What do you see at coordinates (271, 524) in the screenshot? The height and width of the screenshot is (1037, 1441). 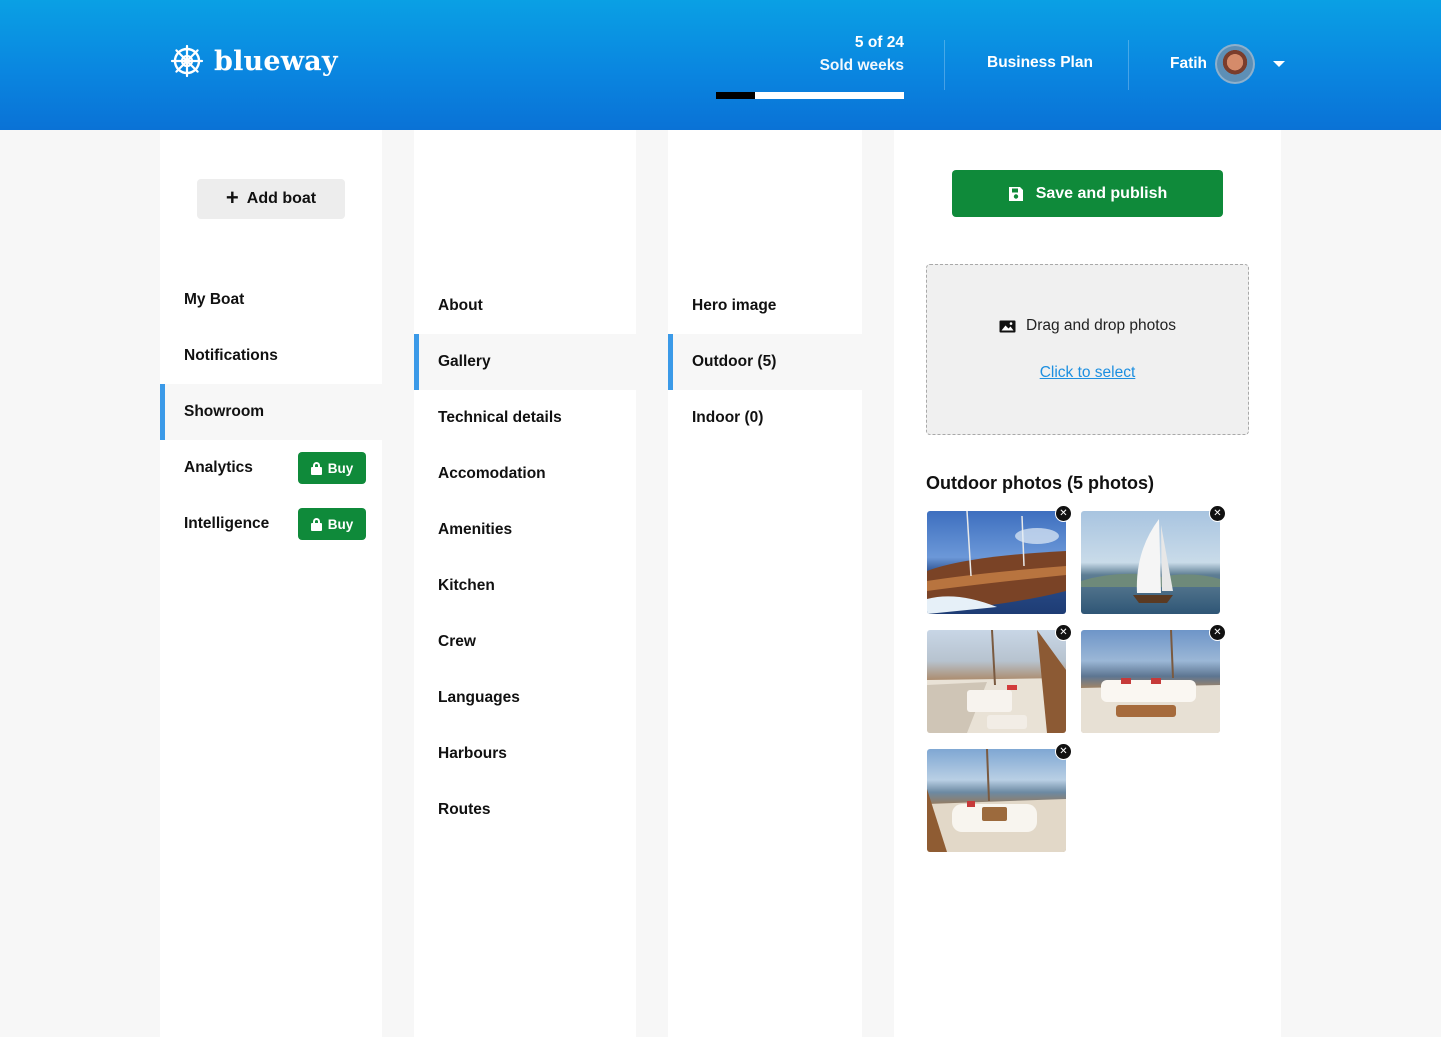 I see `nav-item-intelligence: Intelligence Buy` at bounding box center [271, 524].